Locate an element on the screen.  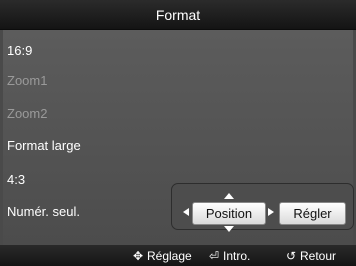
footer-hint-retour: ↺ Retour is located at coordinates (310, 255).